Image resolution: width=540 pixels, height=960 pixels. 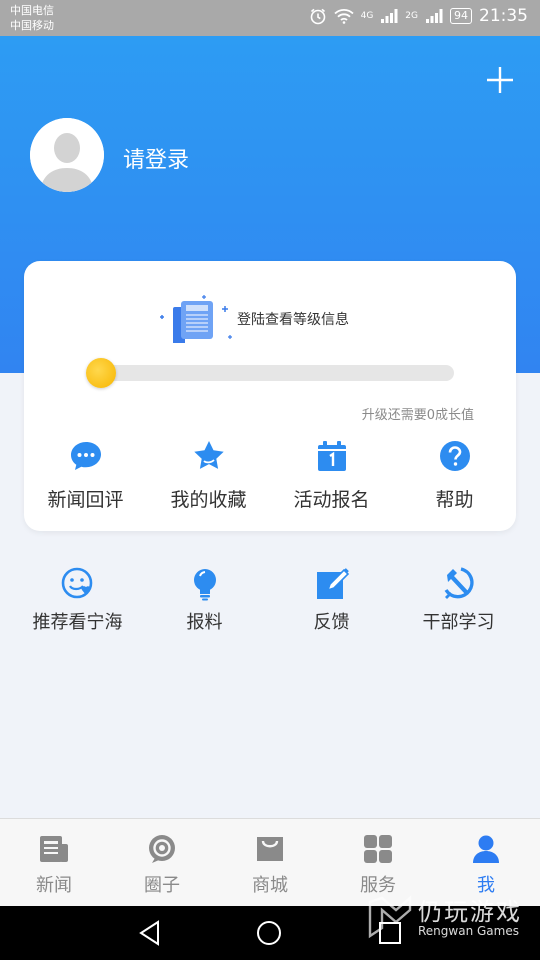 I want to click on help-icon, so click(x=454, y=456).